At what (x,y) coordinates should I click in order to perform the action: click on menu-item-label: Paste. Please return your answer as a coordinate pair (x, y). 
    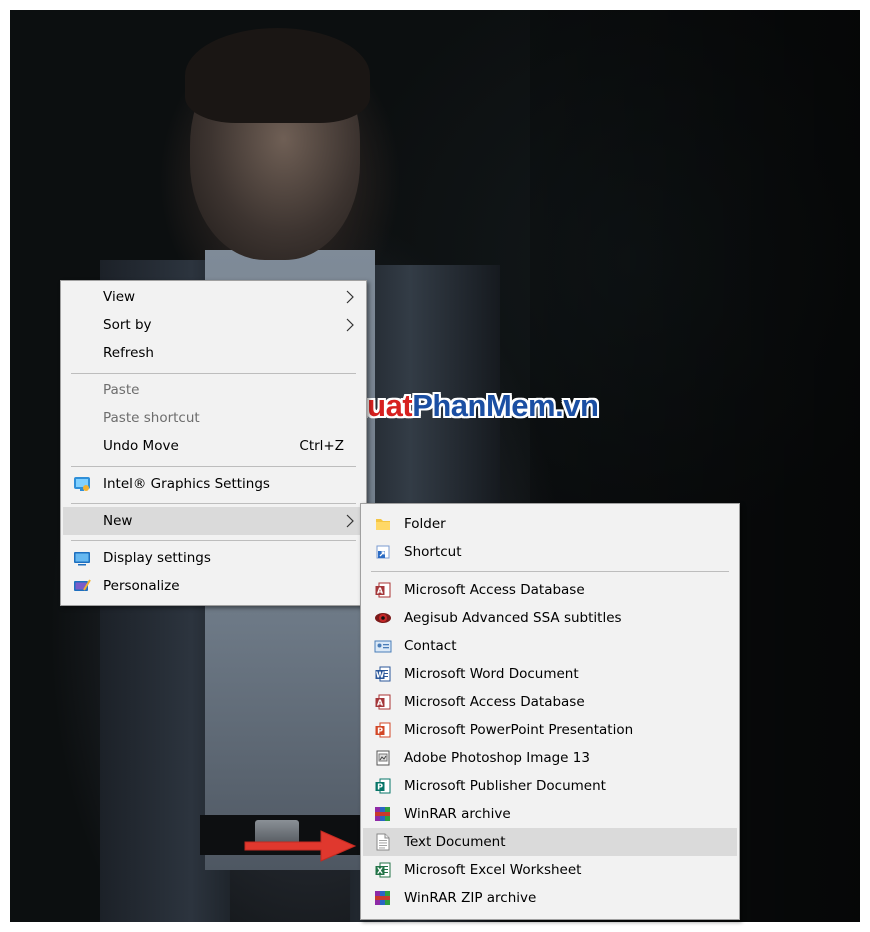
    Looking at the image, I should click on (121, 390).